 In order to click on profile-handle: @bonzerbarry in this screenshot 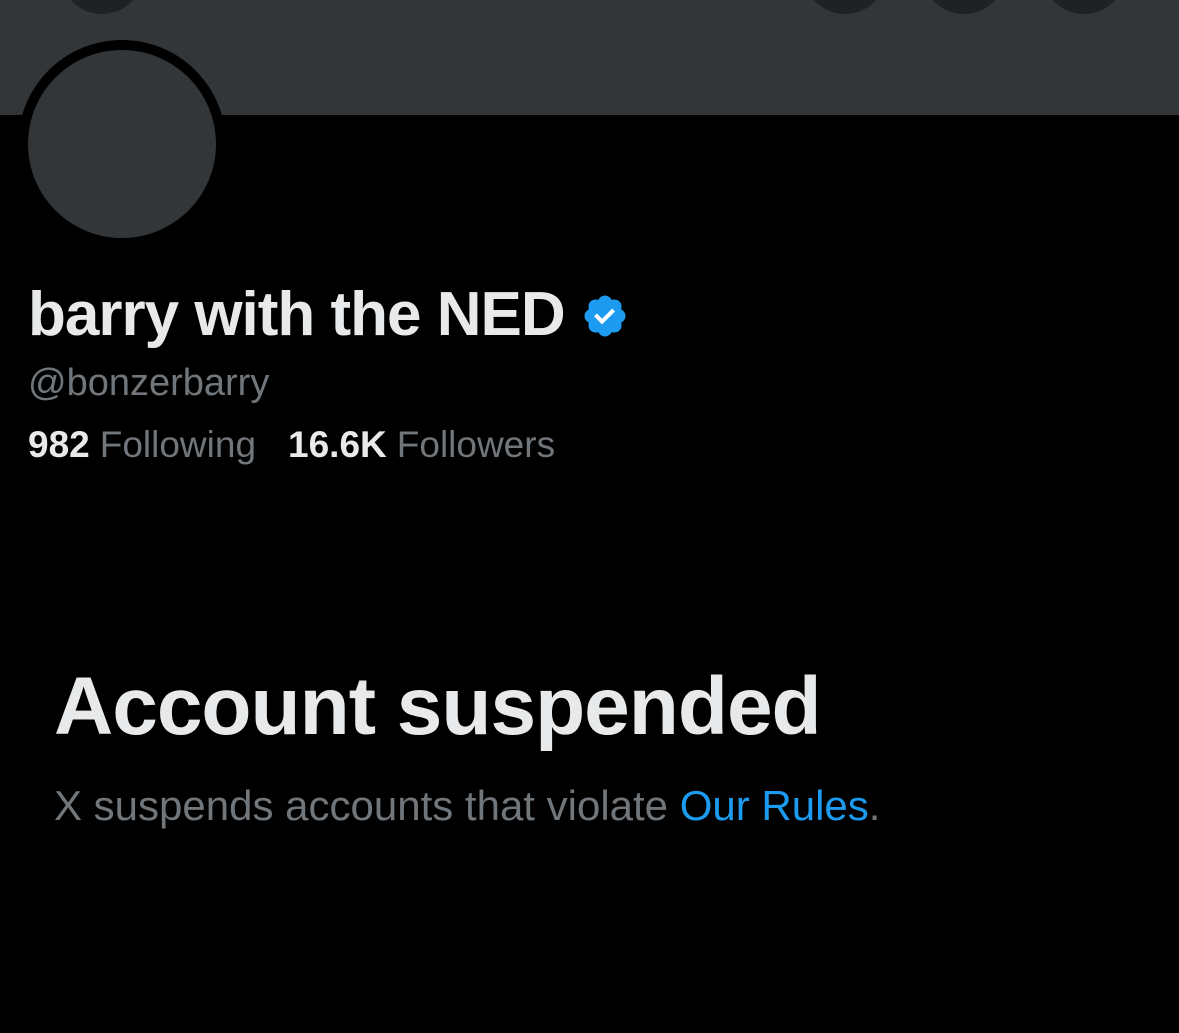, I will do `click(149, 383)`.